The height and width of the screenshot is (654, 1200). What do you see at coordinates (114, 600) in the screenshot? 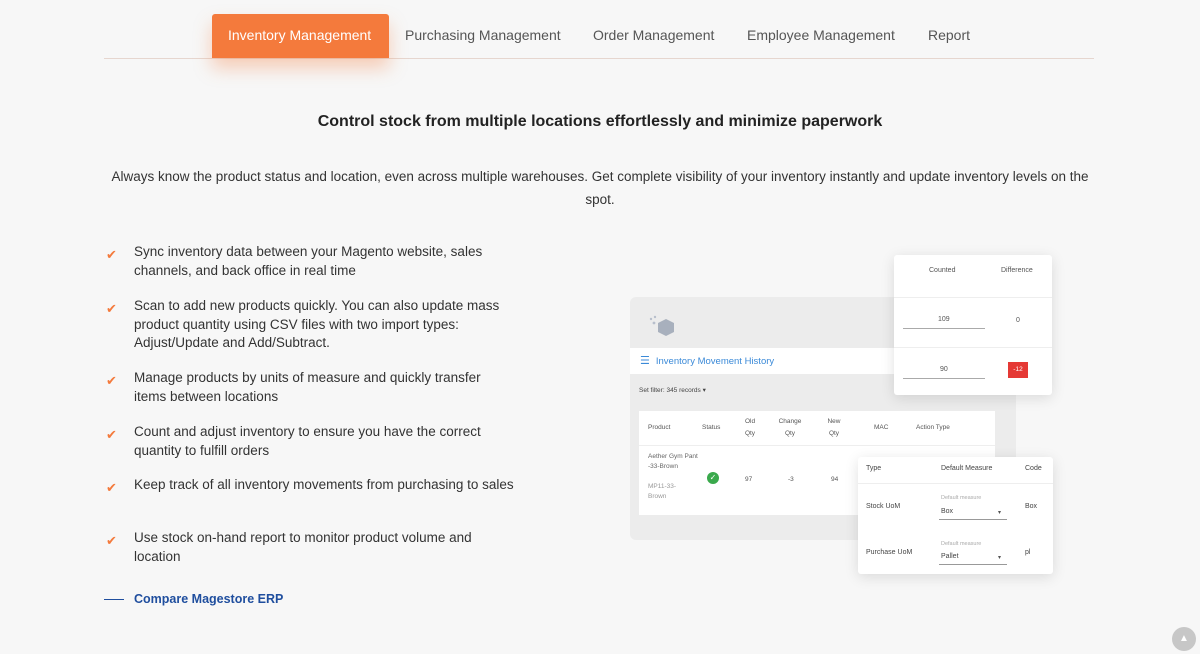
I see `compare-line` at bounding box center [114, 600].